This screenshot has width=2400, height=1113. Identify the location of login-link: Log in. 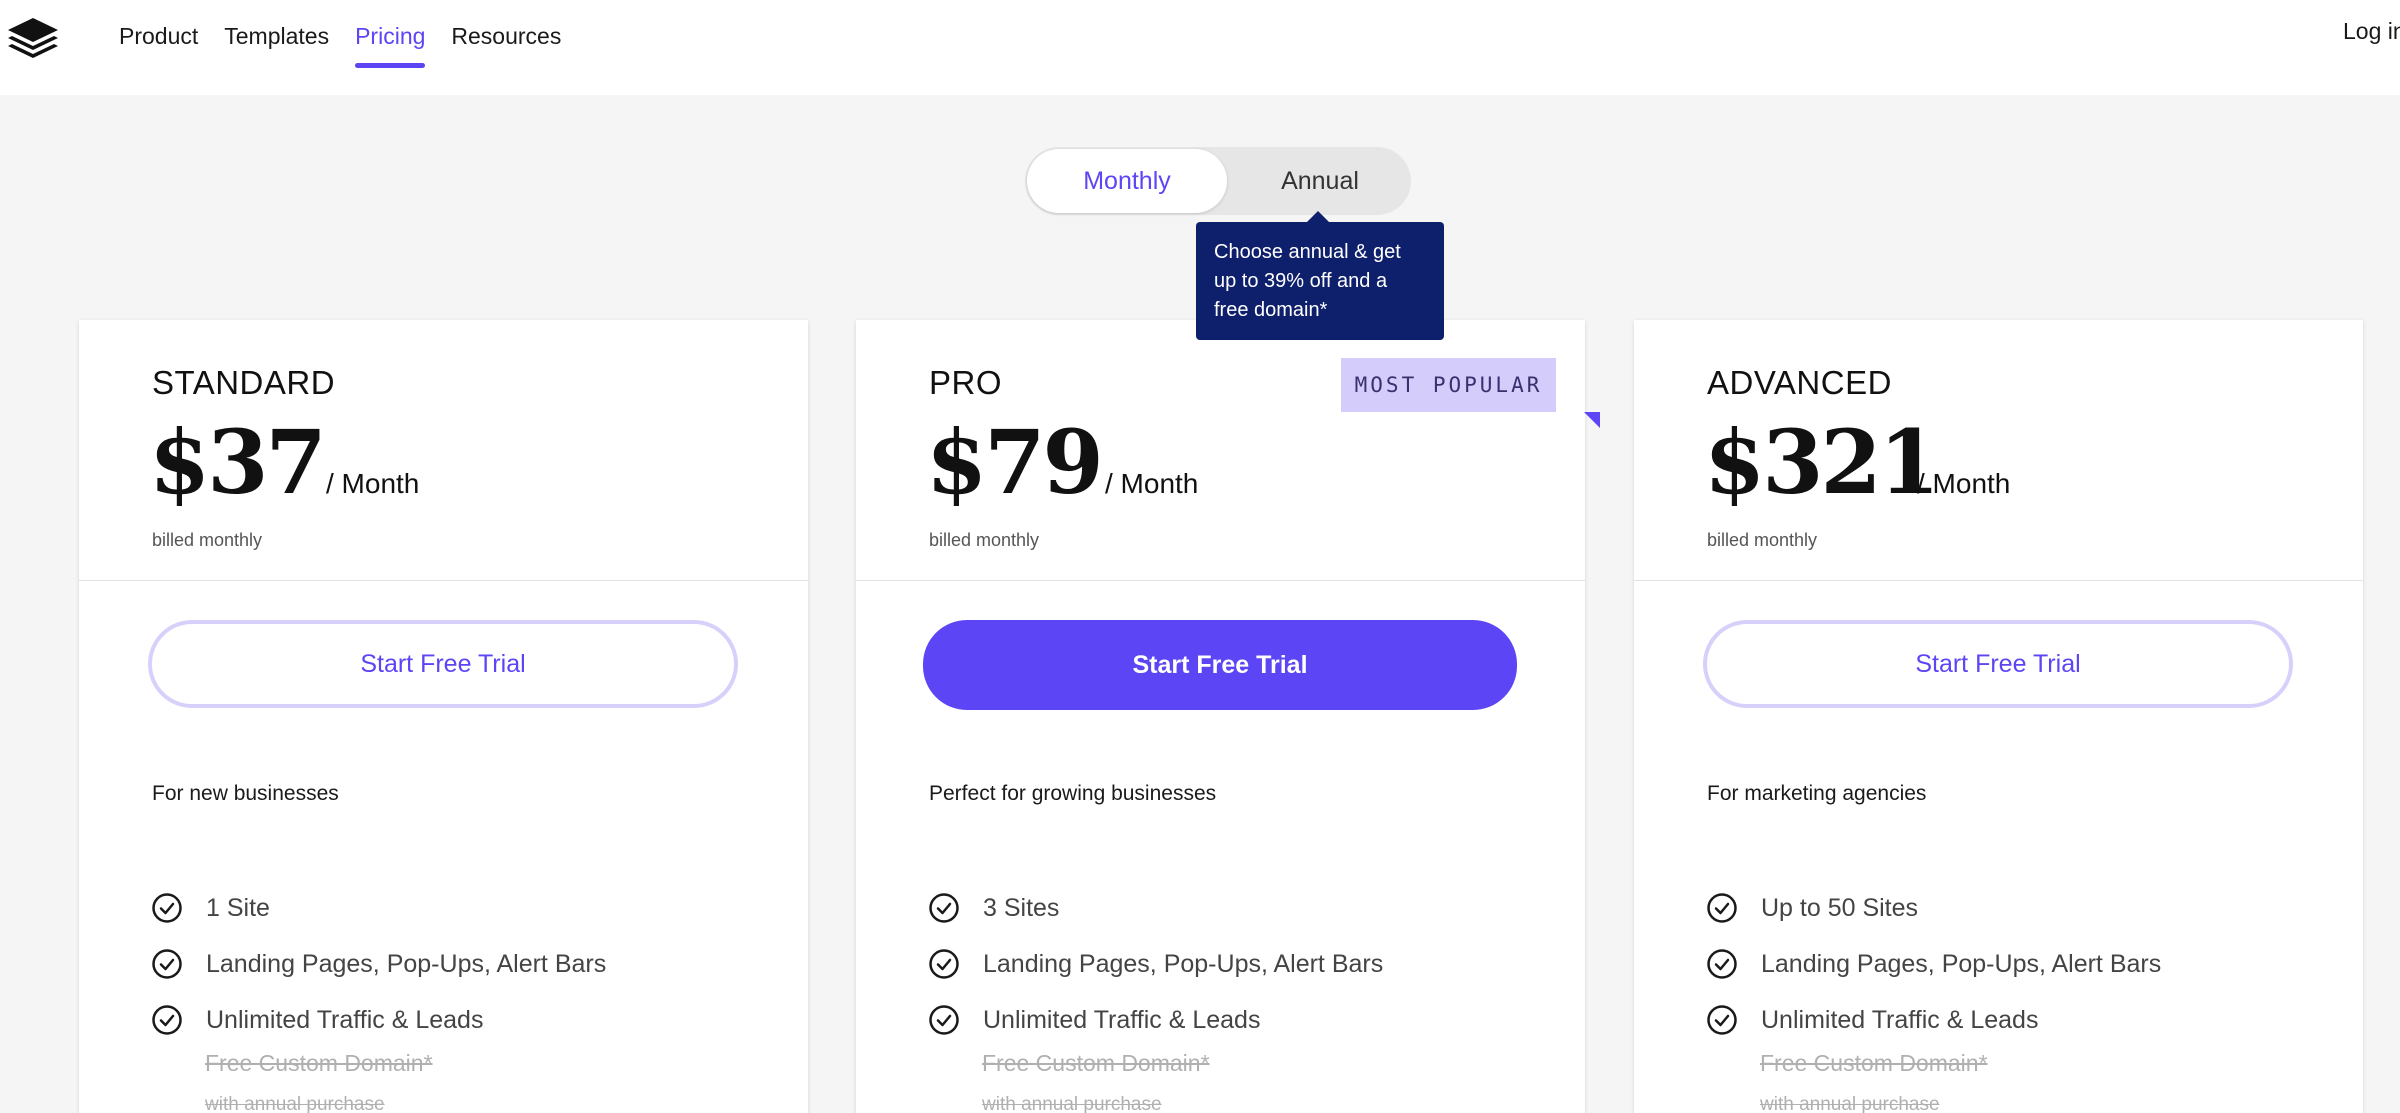
(2371, 31).